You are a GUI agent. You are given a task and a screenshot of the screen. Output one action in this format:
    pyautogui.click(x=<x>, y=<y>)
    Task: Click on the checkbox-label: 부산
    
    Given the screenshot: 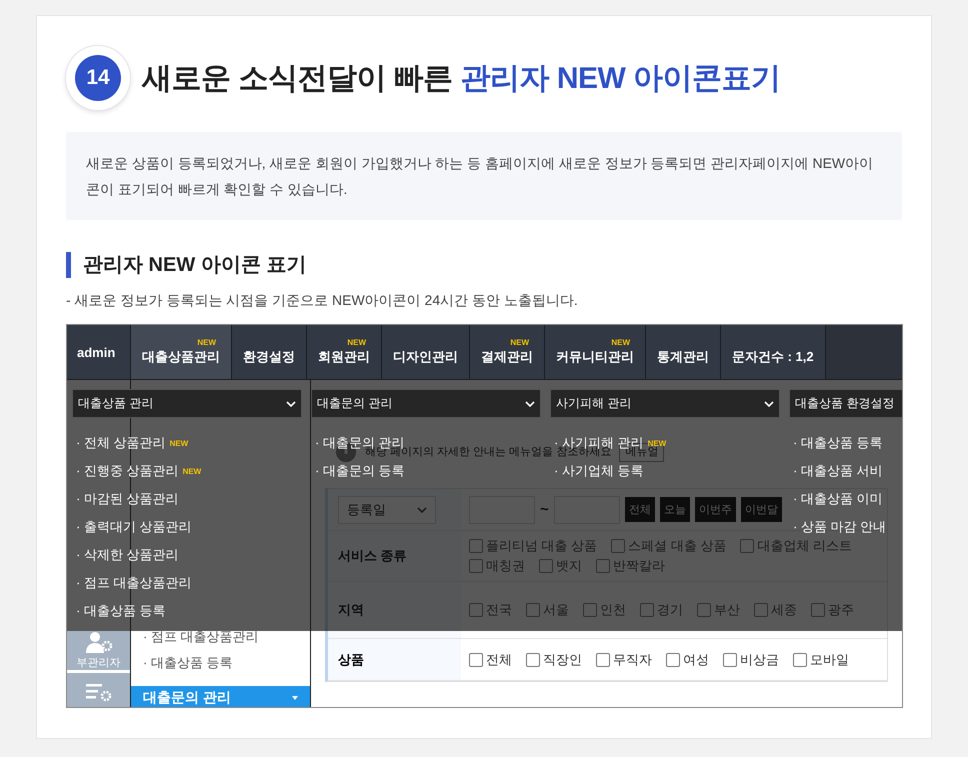 What is the action you would take?
    pyautogui.click(x=727, y=610)
    